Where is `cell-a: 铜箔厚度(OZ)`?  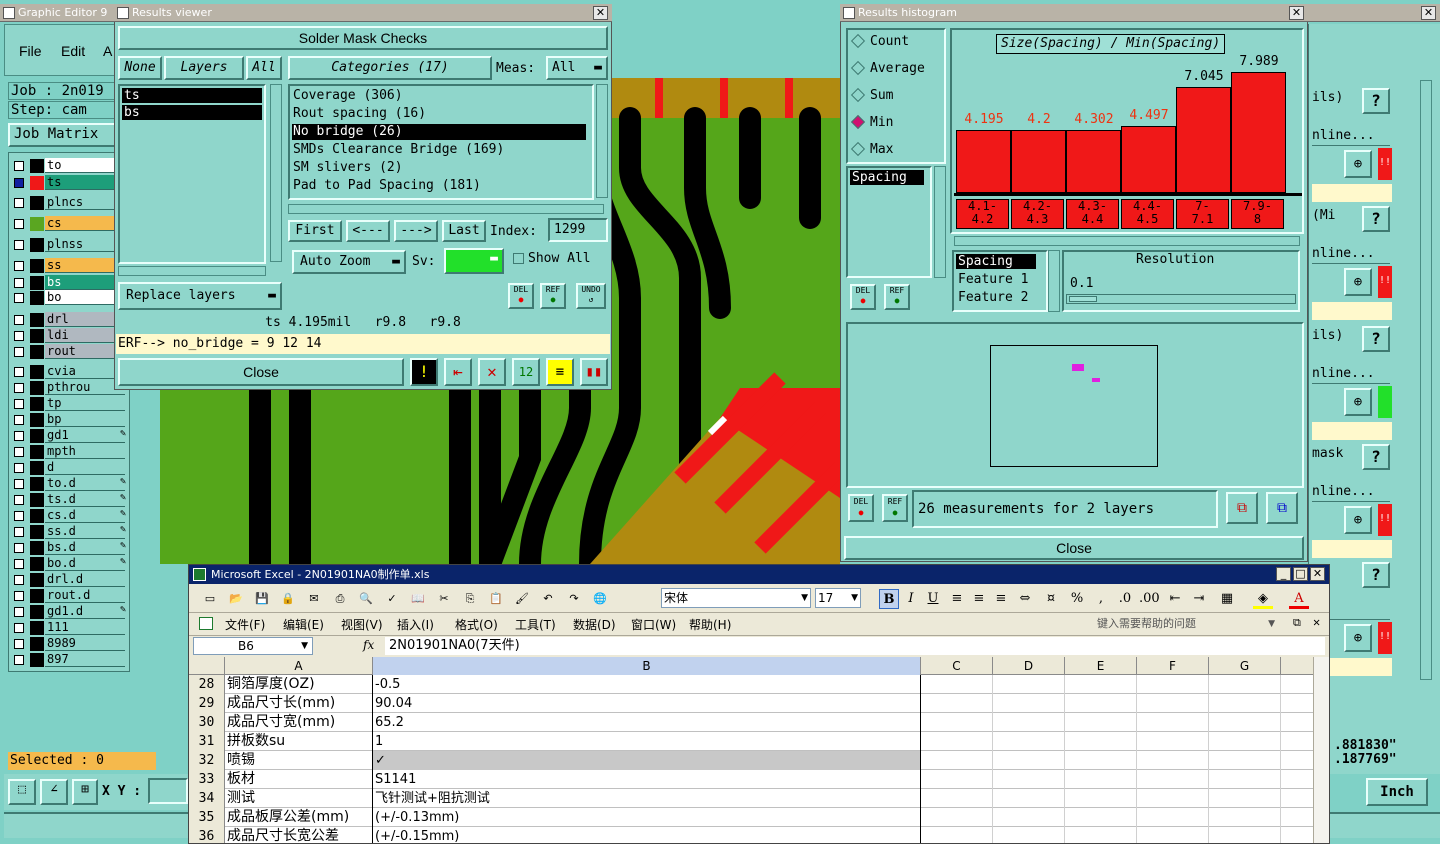
cell-a: 铜箔厚度(OZ) is located at coordinates (299, 684).